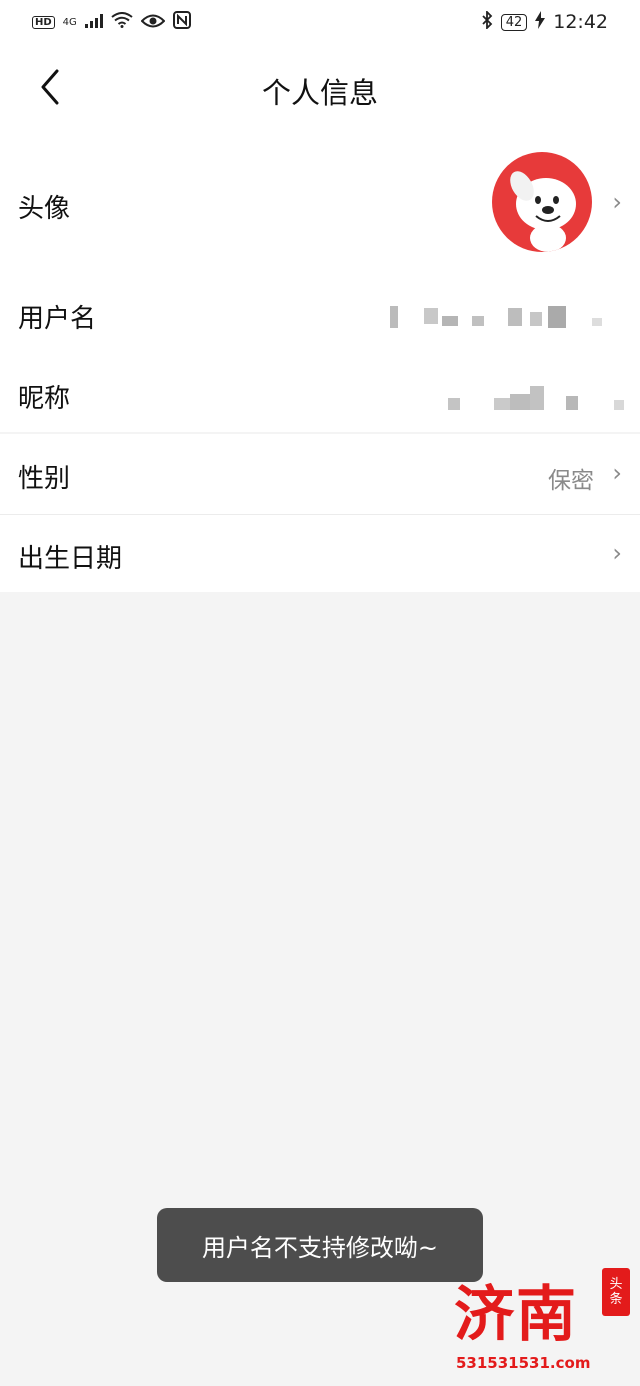 The width and height of the screenshot is (640, 1386). Describe the element at coordinates (319, 93) in the screenshot. I see `page-title: 个人信息` at that location.